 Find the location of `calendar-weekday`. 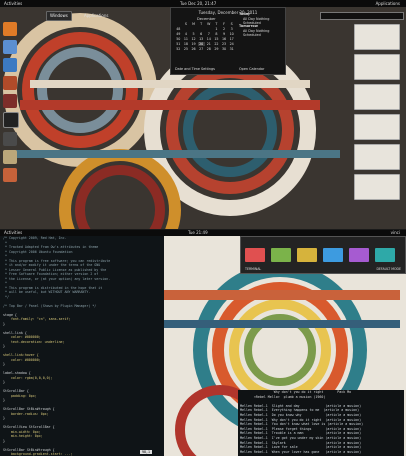

calendar-weekday is located at coordinates (178, 24).